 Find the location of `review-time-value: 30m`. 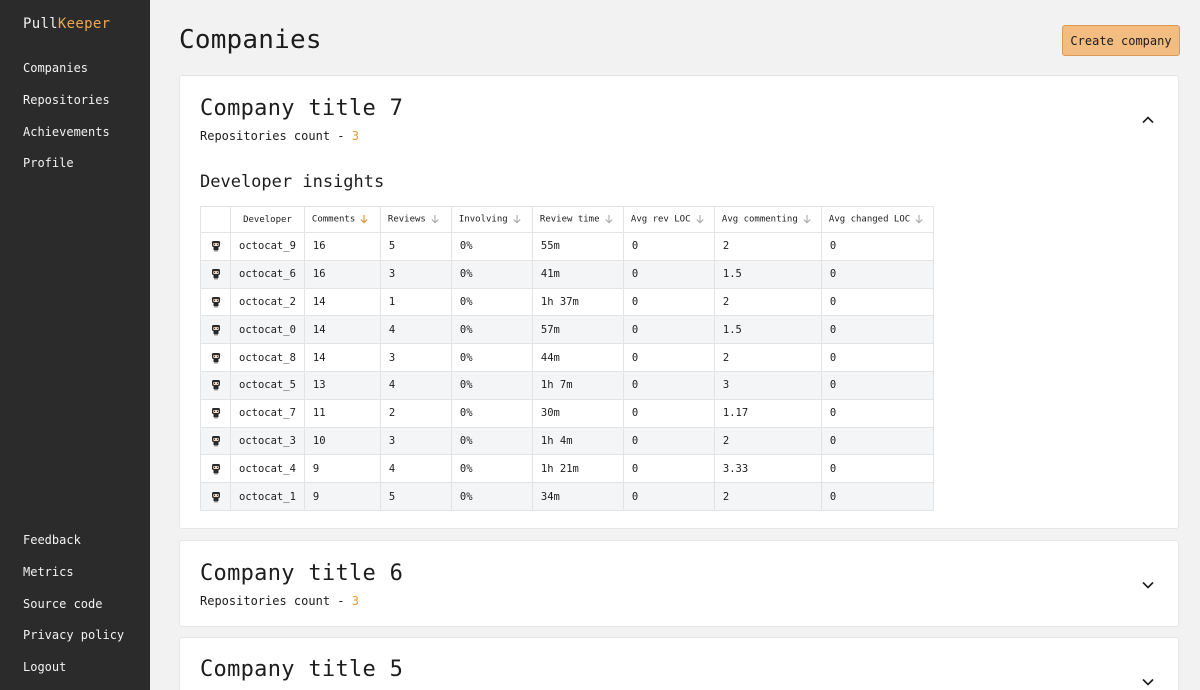

review-time-value: 30m is located at coordinates (577, 413).